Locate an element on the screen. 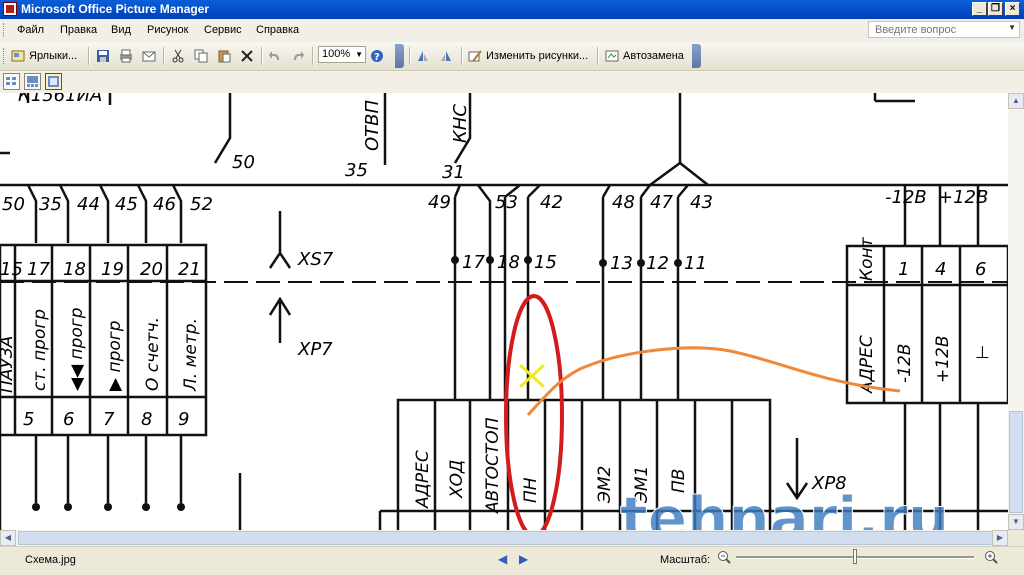 The width and height of the screenshot is (1024, 575). send-email-button is located at coordinates (149, 56).